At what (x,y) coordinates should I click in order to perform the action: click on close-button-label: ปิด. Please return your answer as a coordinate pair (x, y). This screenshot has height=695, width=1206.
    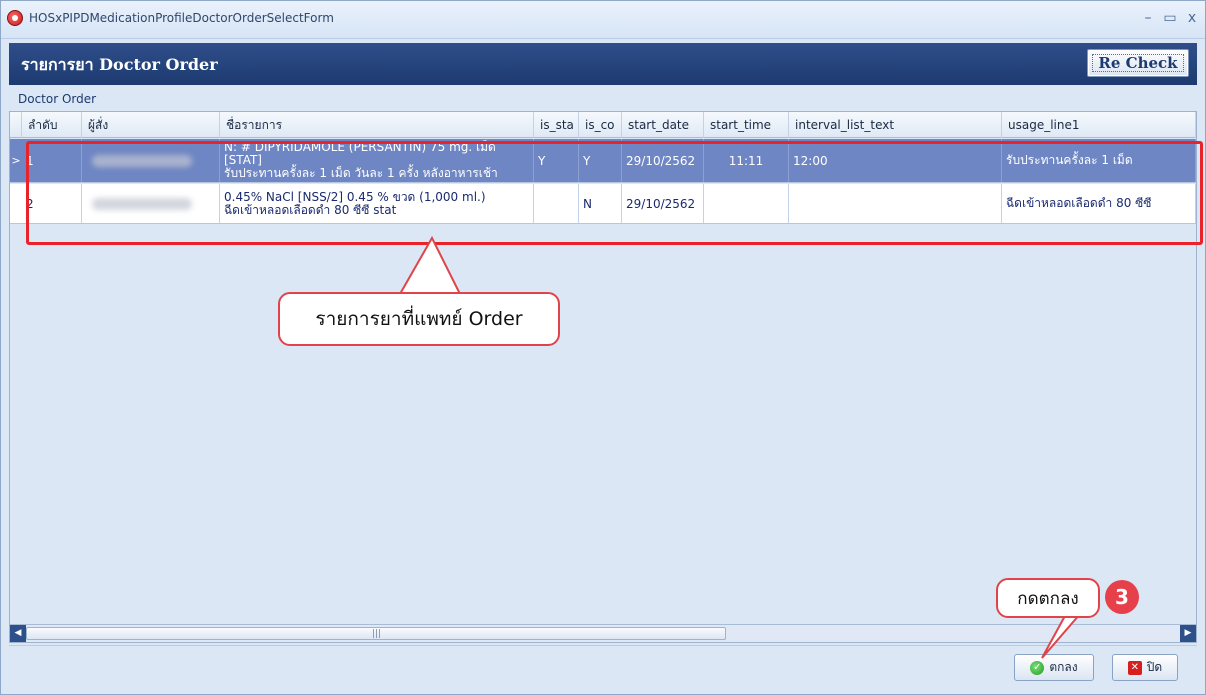
    Looking at the image, I should click on (1154, 667).